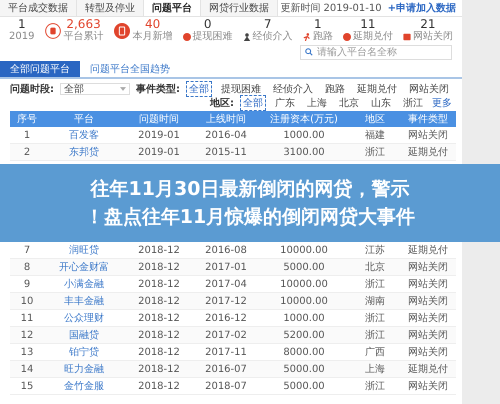 This screenshot has height=404, width=500. Describe the element at coordinates (285, 102) in the screenshot. I see `filter-option: 广东` at that location.